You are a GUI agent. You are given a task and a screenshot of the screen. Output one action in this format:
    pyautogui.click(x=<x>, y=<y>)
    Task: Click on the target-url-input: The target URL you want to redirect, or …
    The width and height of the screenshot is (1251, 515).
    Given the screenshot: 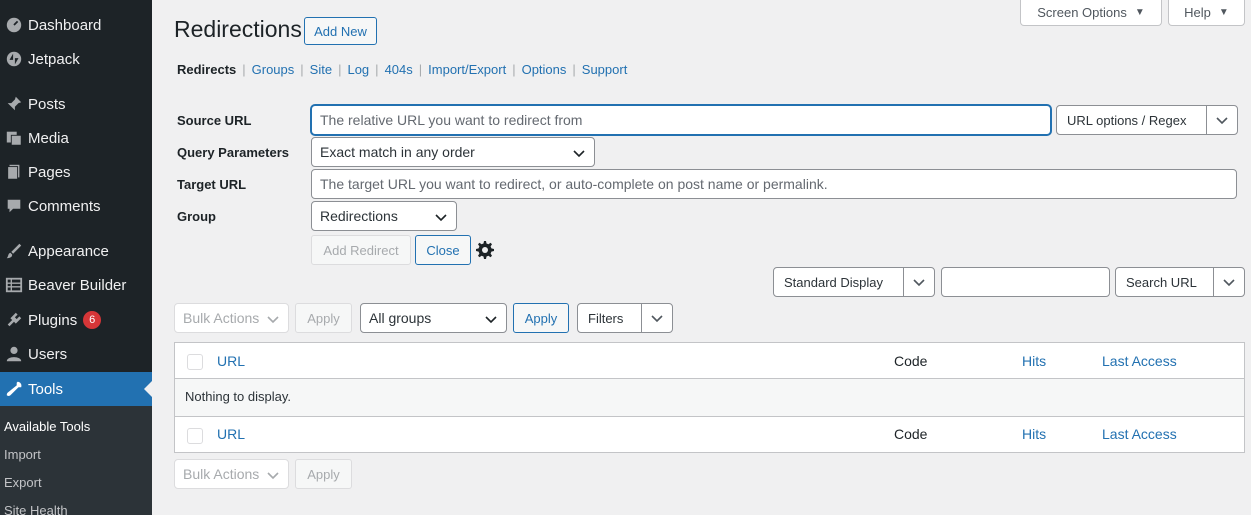 What is the action you would take?
    pyautogui.click(x=774, y=184)
    